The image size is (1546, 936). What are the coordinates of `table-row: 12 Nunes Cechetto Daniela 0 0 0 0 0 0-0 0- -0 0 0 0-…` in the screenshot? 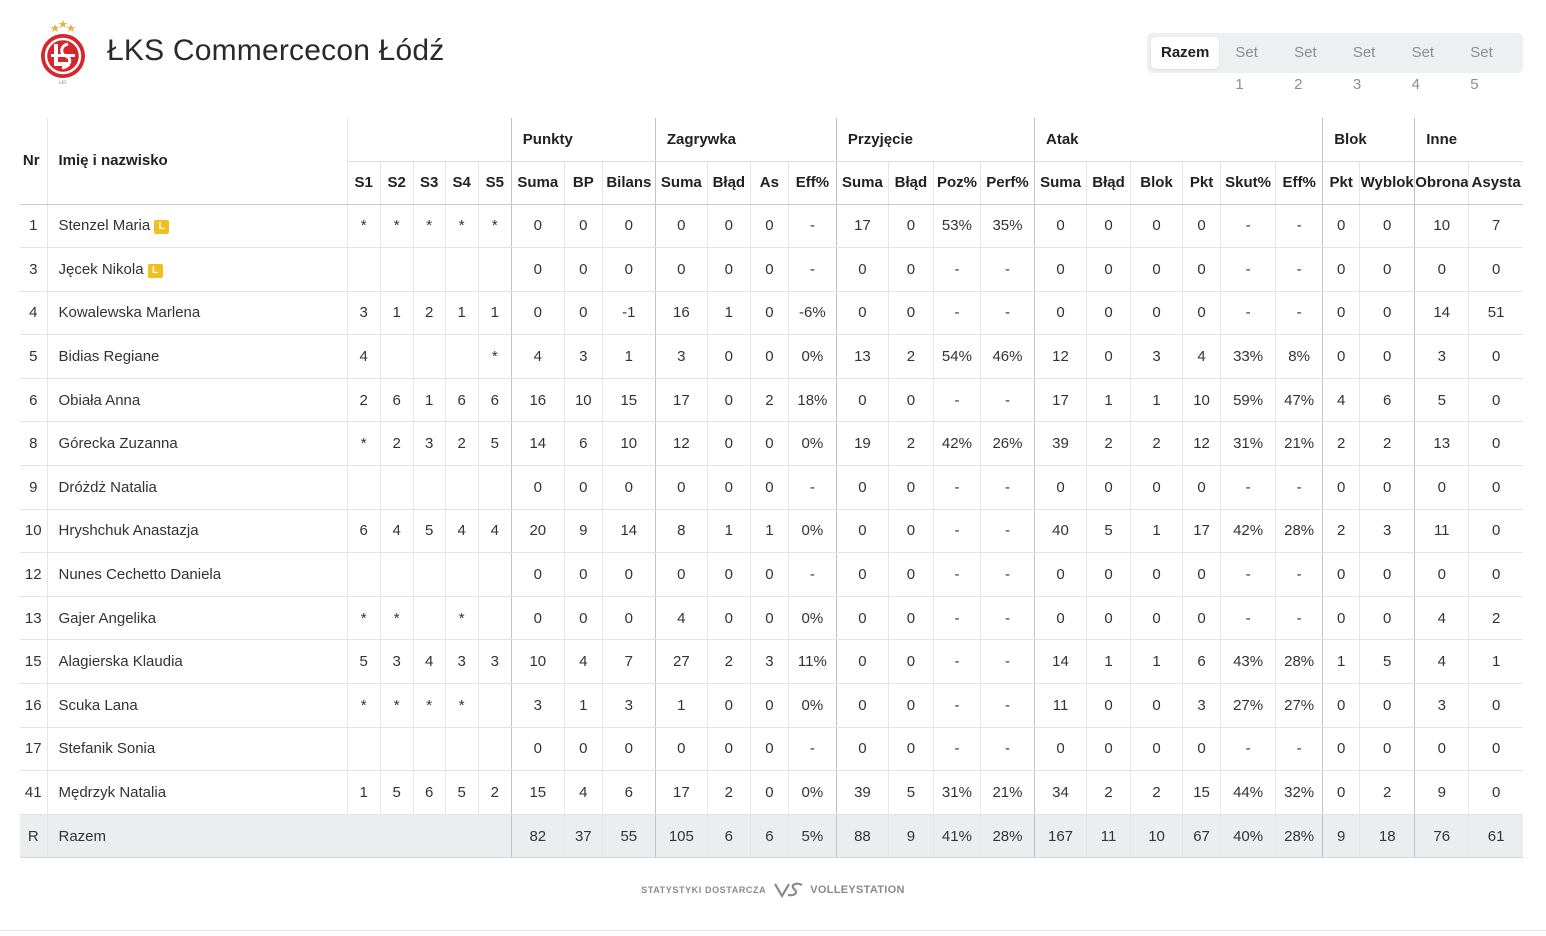 It's located at (771, 574).